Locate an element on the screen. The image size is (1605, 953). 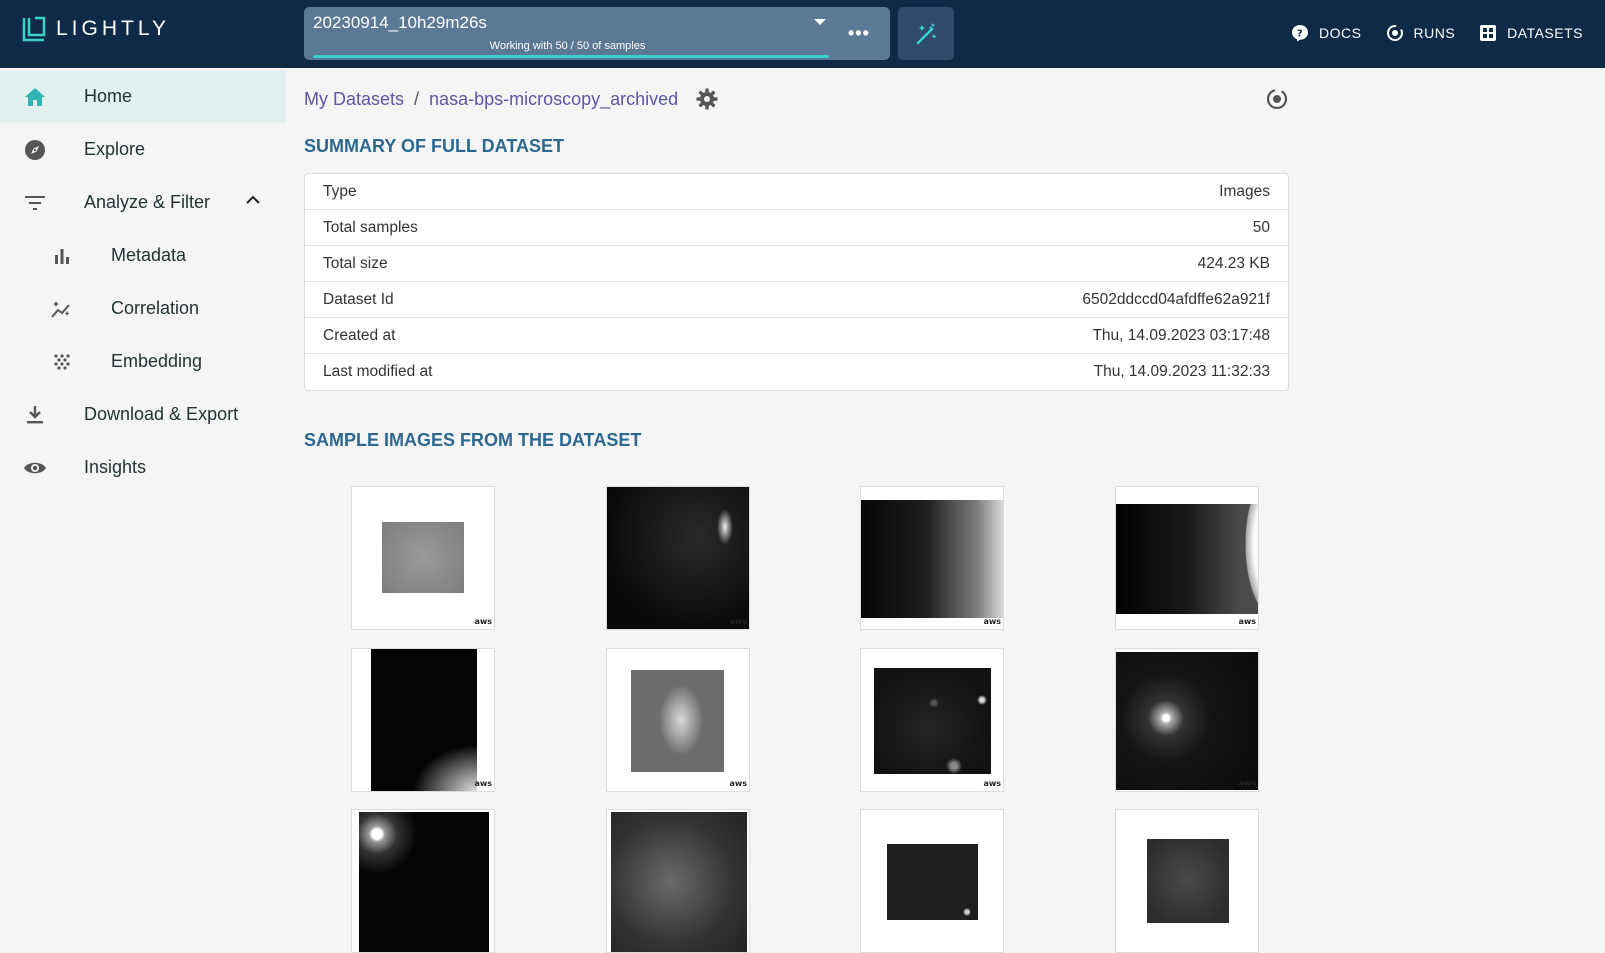
sidebar-item-home: Home is located at coordinates (143, 96).